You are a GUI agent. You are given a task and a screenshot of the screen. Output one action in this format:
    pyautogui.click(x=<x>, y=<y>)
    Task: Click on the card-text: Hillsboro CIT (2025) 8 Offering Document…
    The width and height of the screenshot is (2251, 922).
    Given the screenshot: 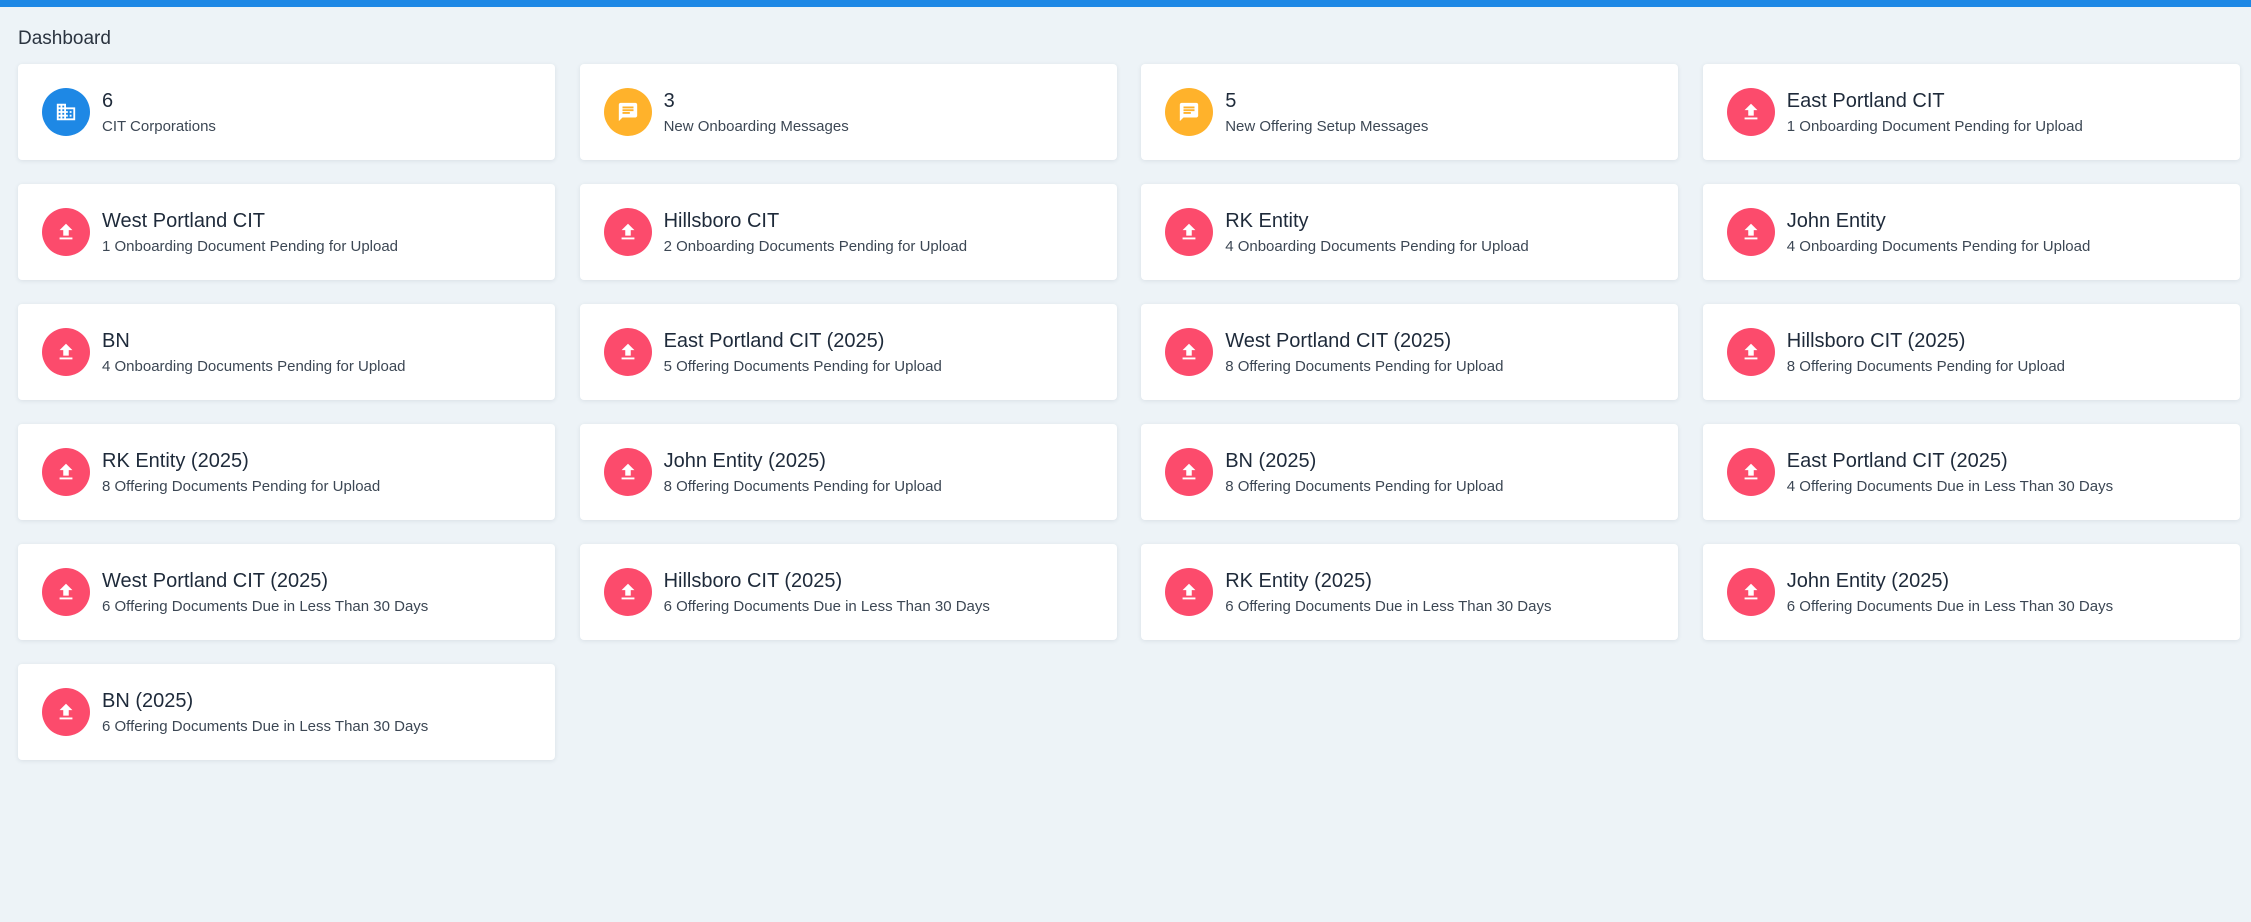 What is the action you would take?
    pyautogui.click(x=1926, y=352)
    